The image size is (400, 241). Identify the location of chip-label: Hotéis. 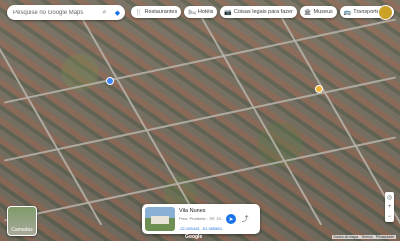
(205, 12).